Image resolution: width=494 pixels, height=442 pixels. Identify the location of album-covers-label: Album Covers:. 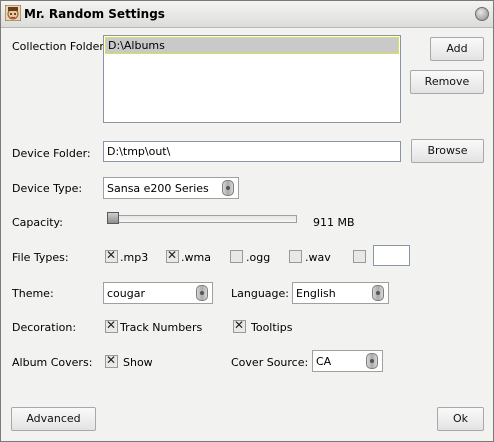
(52, 362).